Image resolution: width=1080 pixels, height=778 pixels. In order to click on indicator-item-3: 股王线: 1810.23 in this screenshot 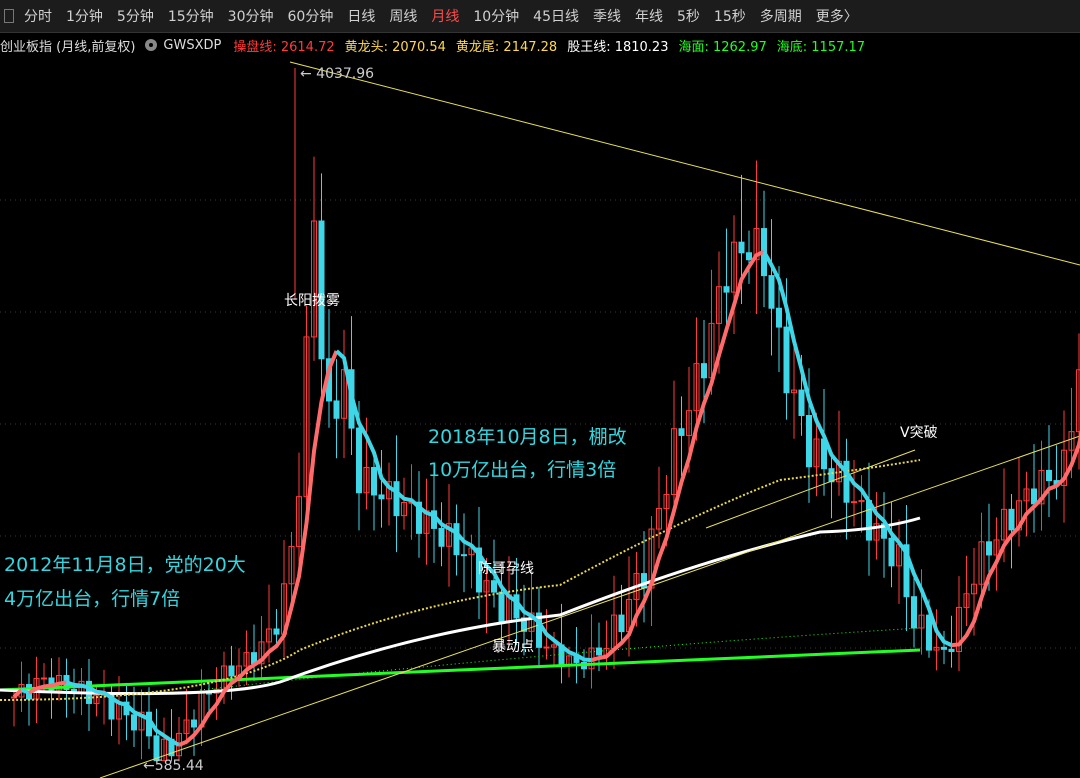, I will do `click(618, 47)`.